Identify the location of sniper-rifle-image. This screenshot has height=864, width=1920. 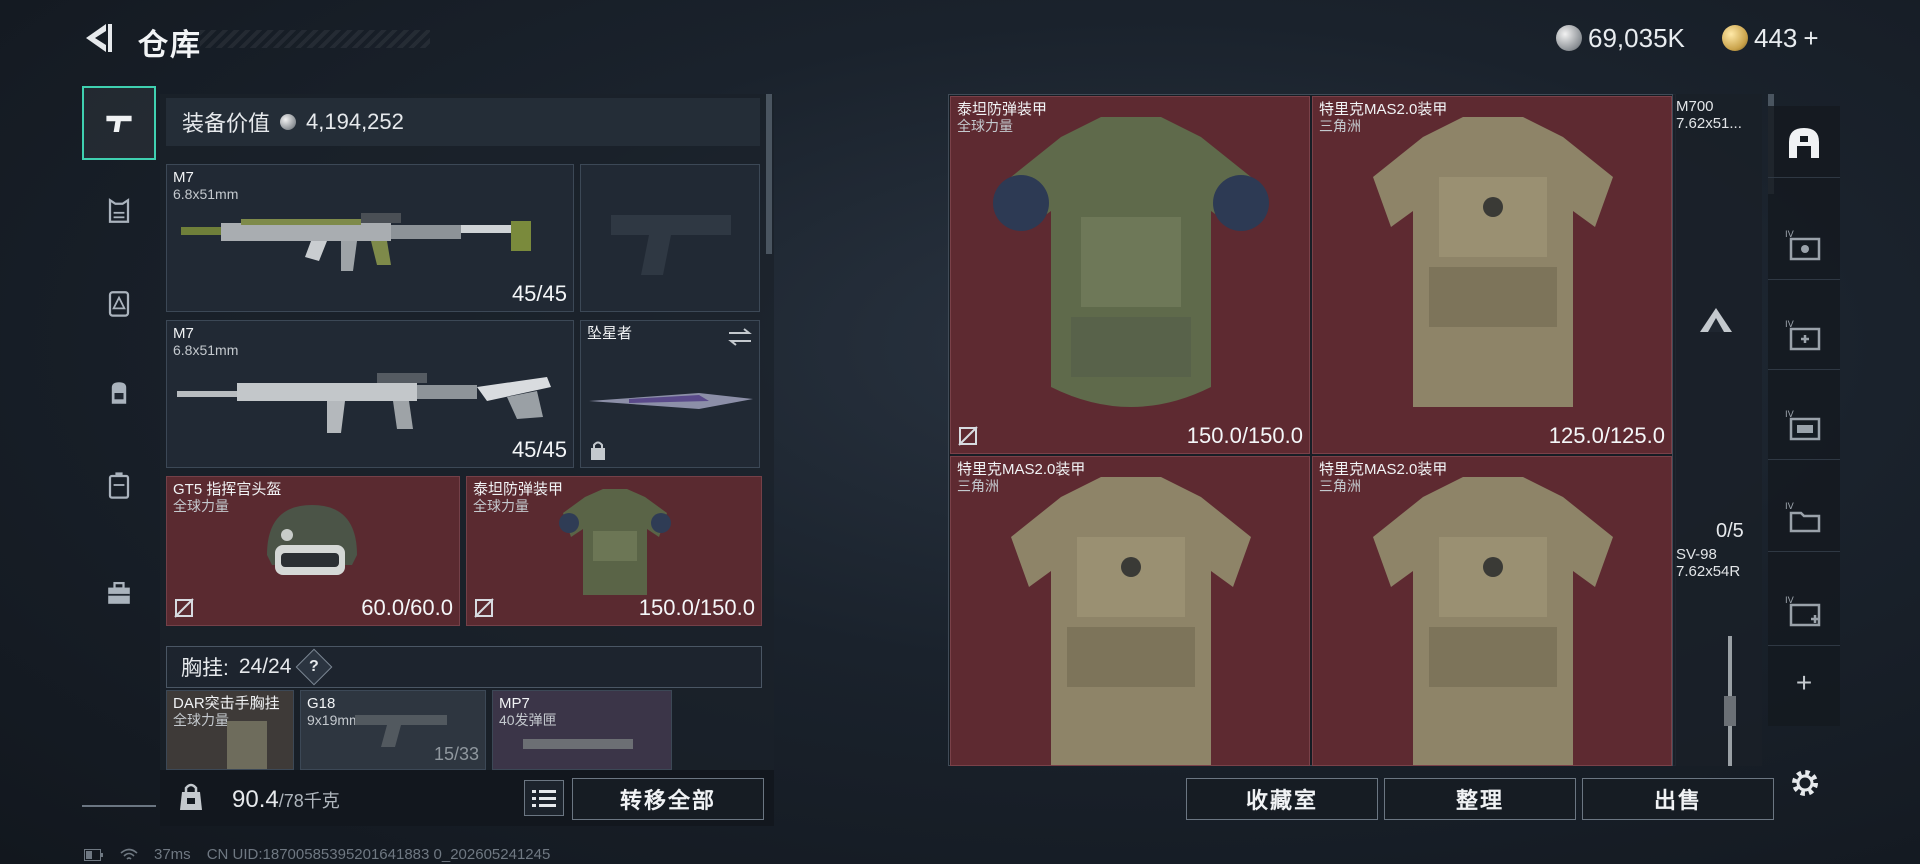
(1730, 701).